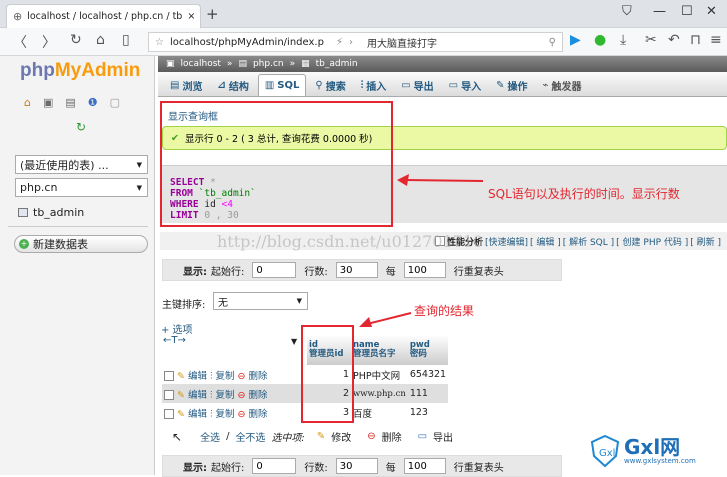 Image resolution: width=727 pixels, height=477 pixels. I want to click on breadcrumb-server: localhost, so click(201, 64).